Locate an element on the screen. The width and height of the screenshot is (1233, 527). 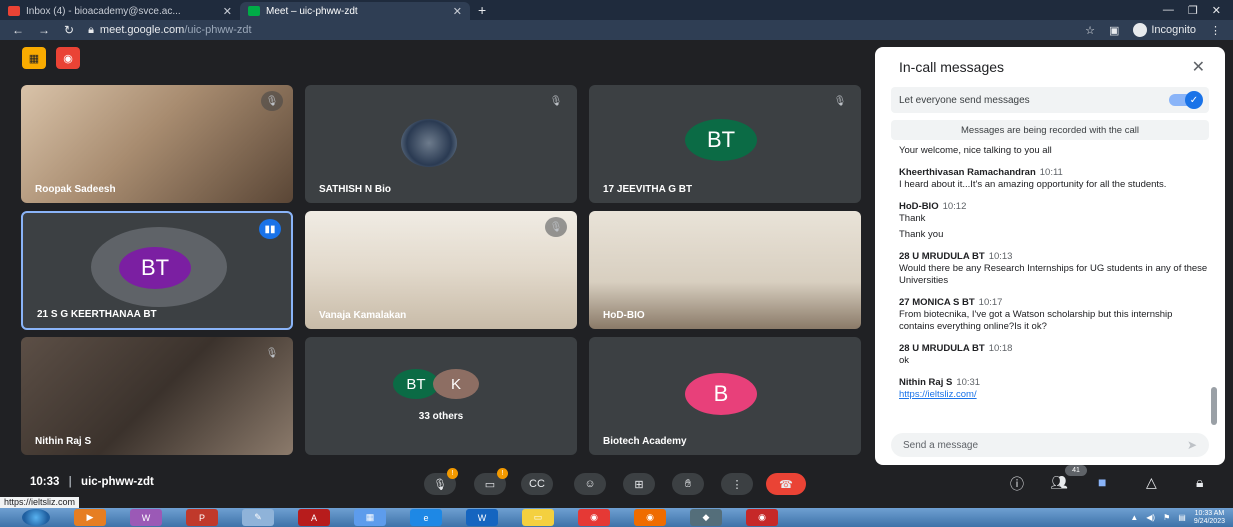
network-icon: ▤ is located at coordinates (1182, 517).